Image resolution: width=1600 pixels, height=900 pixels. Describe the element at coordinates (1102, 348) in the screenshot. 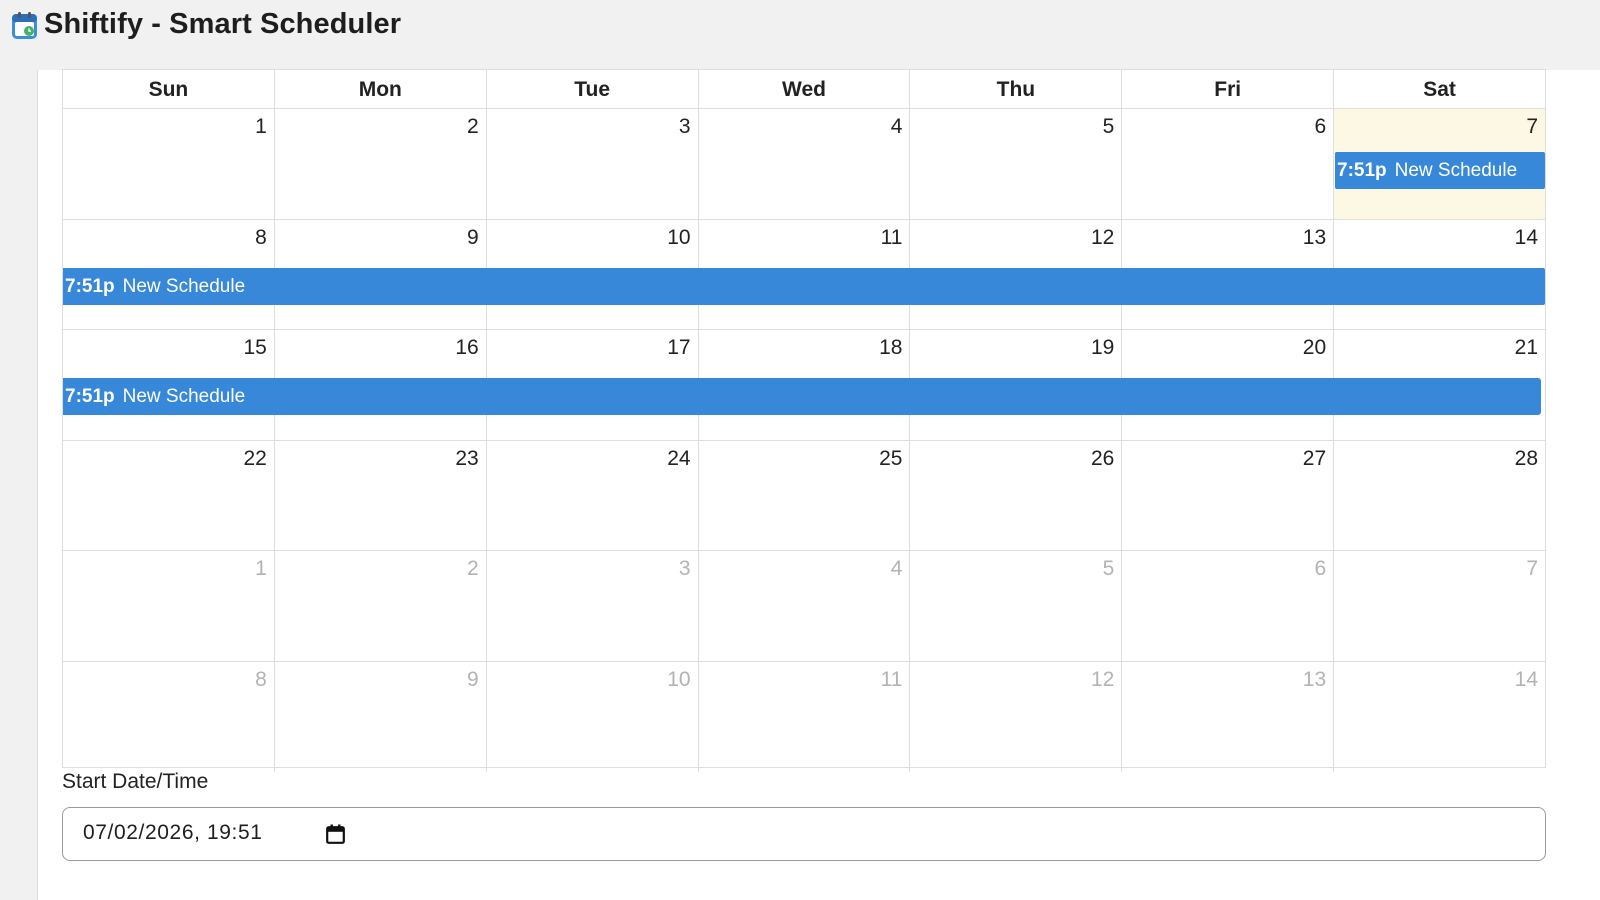

I see `day-number: 19` at that location.